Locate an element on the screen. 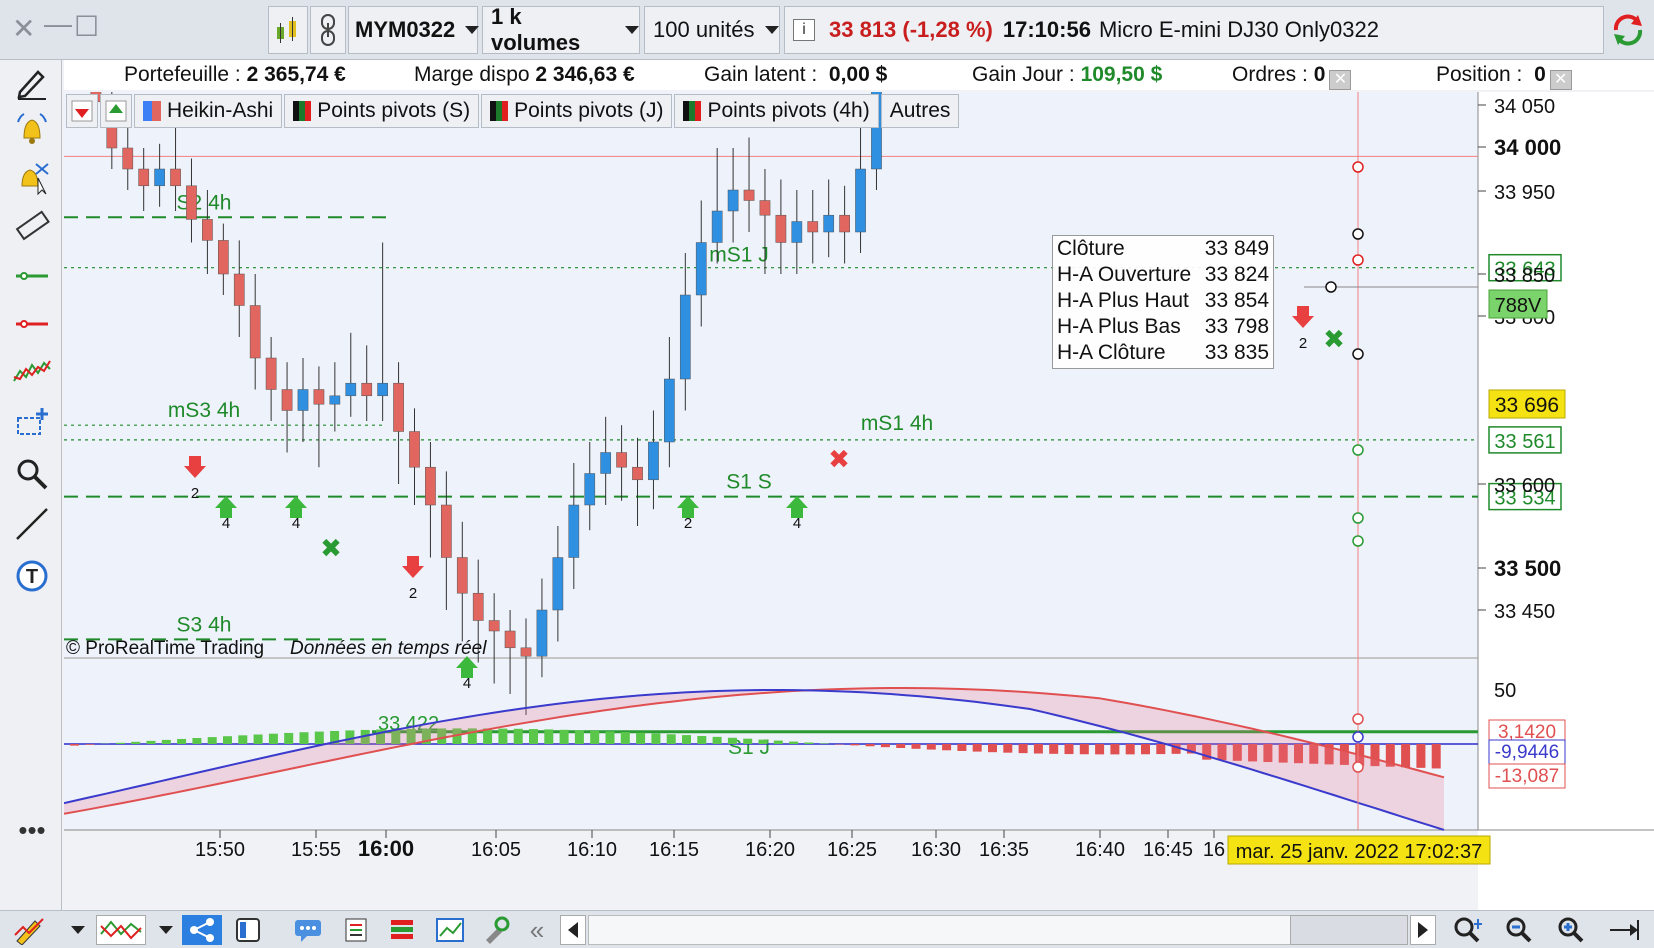 The height and width of the screenshot is (948, 1654). tooltip-label: H-A Plus Haut is located at coordinates (1123, 300).